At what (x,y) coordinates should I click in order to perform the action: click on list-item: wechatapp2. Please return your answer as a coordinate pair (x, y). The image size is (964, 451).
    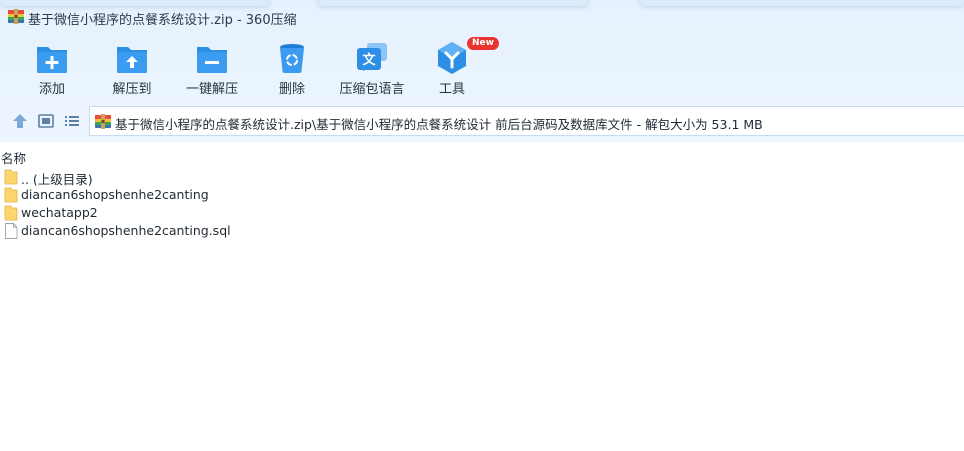
    Looking at the image, I should click on (482, 213).